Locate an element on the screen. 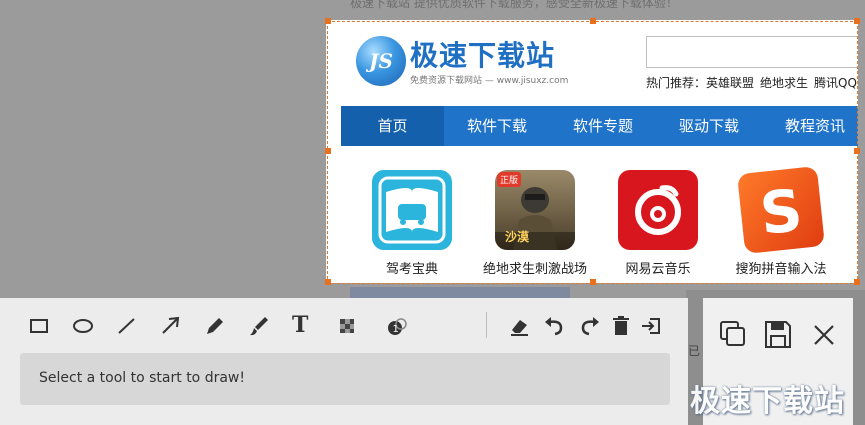 Image resolution: width=865 pixels, height=425 pixels. toolbar-divider is located at coordinates (486, 325).